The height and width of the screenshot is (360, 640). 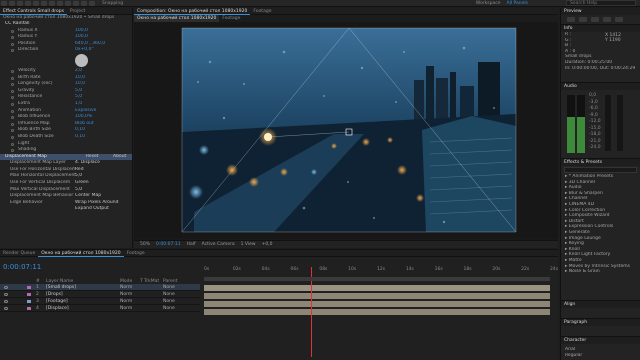 I want to click on puppet-tool-icon, so click(x=92, y=3).